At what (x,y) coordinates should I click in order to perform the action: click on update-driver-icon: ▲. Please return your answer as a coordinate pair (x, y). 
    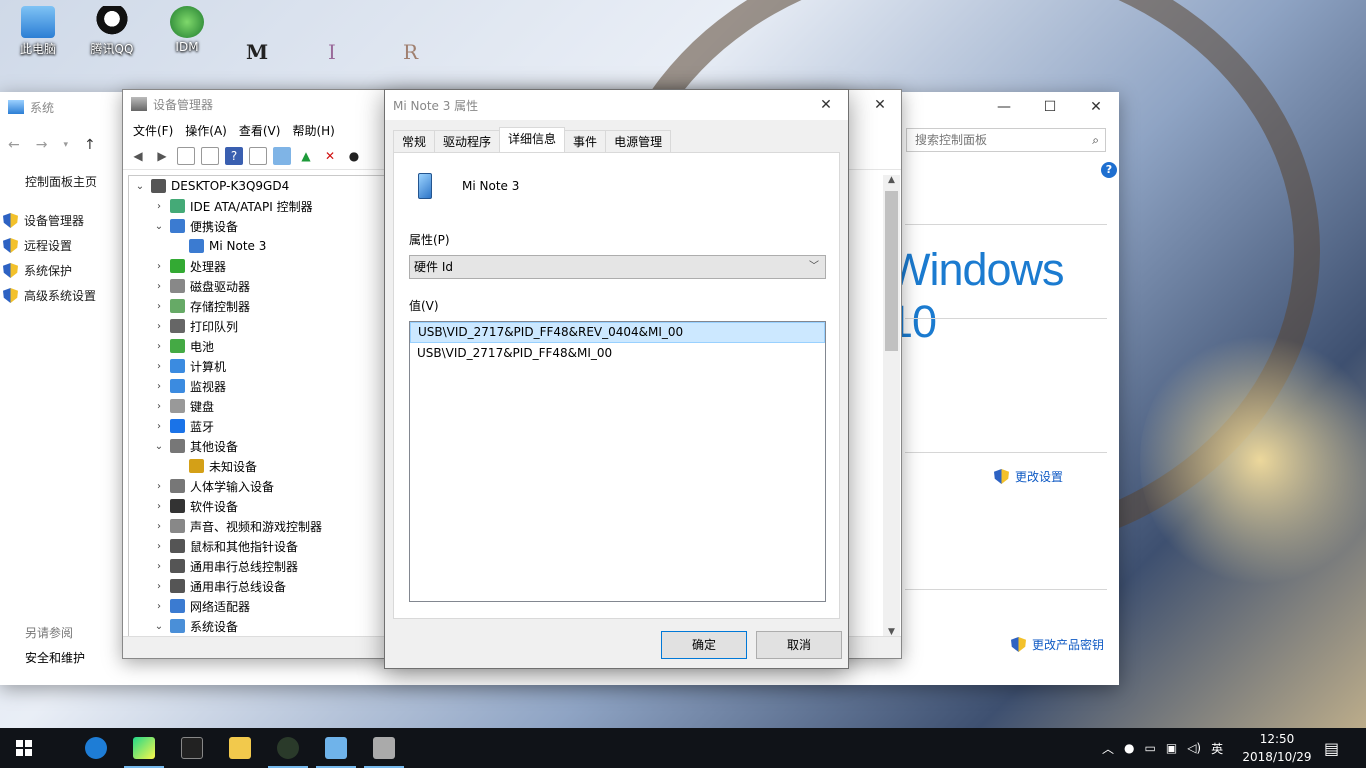
    Looking at the image, I should click on (306, 156).